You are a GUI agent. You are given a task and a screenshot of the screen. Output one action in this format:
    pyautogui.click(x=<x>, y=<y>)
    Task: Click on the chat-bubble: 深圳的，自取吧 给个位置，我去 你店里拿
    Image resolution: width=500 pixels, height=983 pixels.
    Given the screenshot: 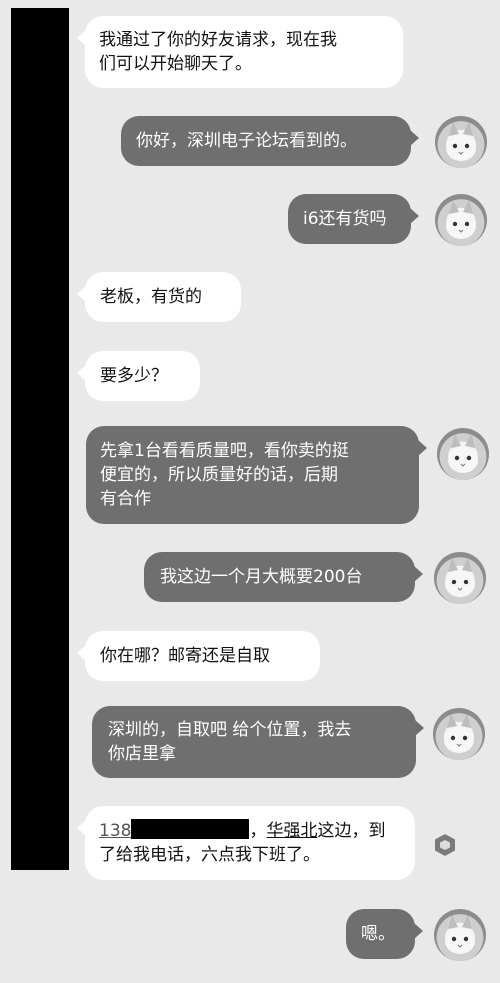 What is the action you would take?
    pyautogui.click(x=258, y=742)
    